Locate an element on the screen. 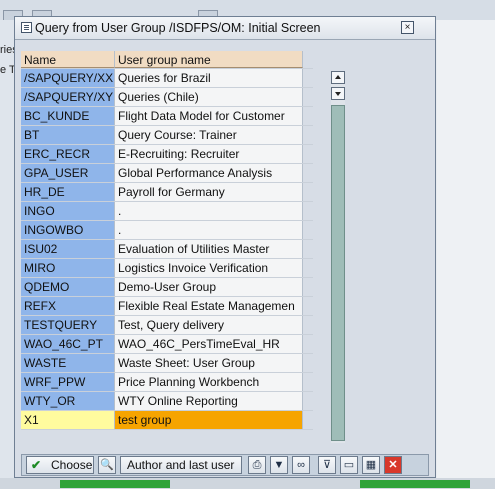  table-row: /SAPQUERY/XX Queries for Brazil is located at coordinates (167, 78).